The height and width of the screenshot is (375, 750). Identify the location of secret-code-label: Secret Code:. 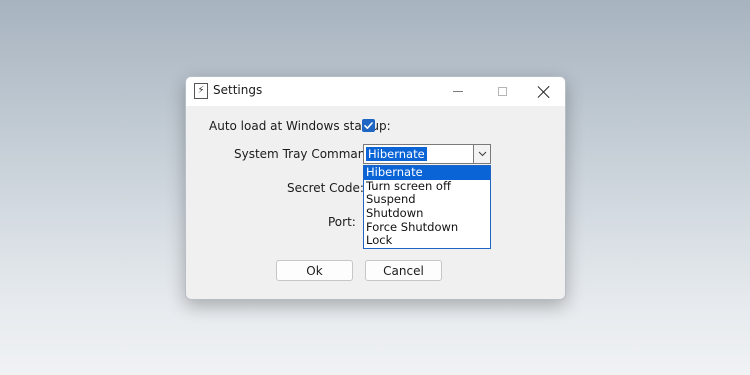
(325, 188).